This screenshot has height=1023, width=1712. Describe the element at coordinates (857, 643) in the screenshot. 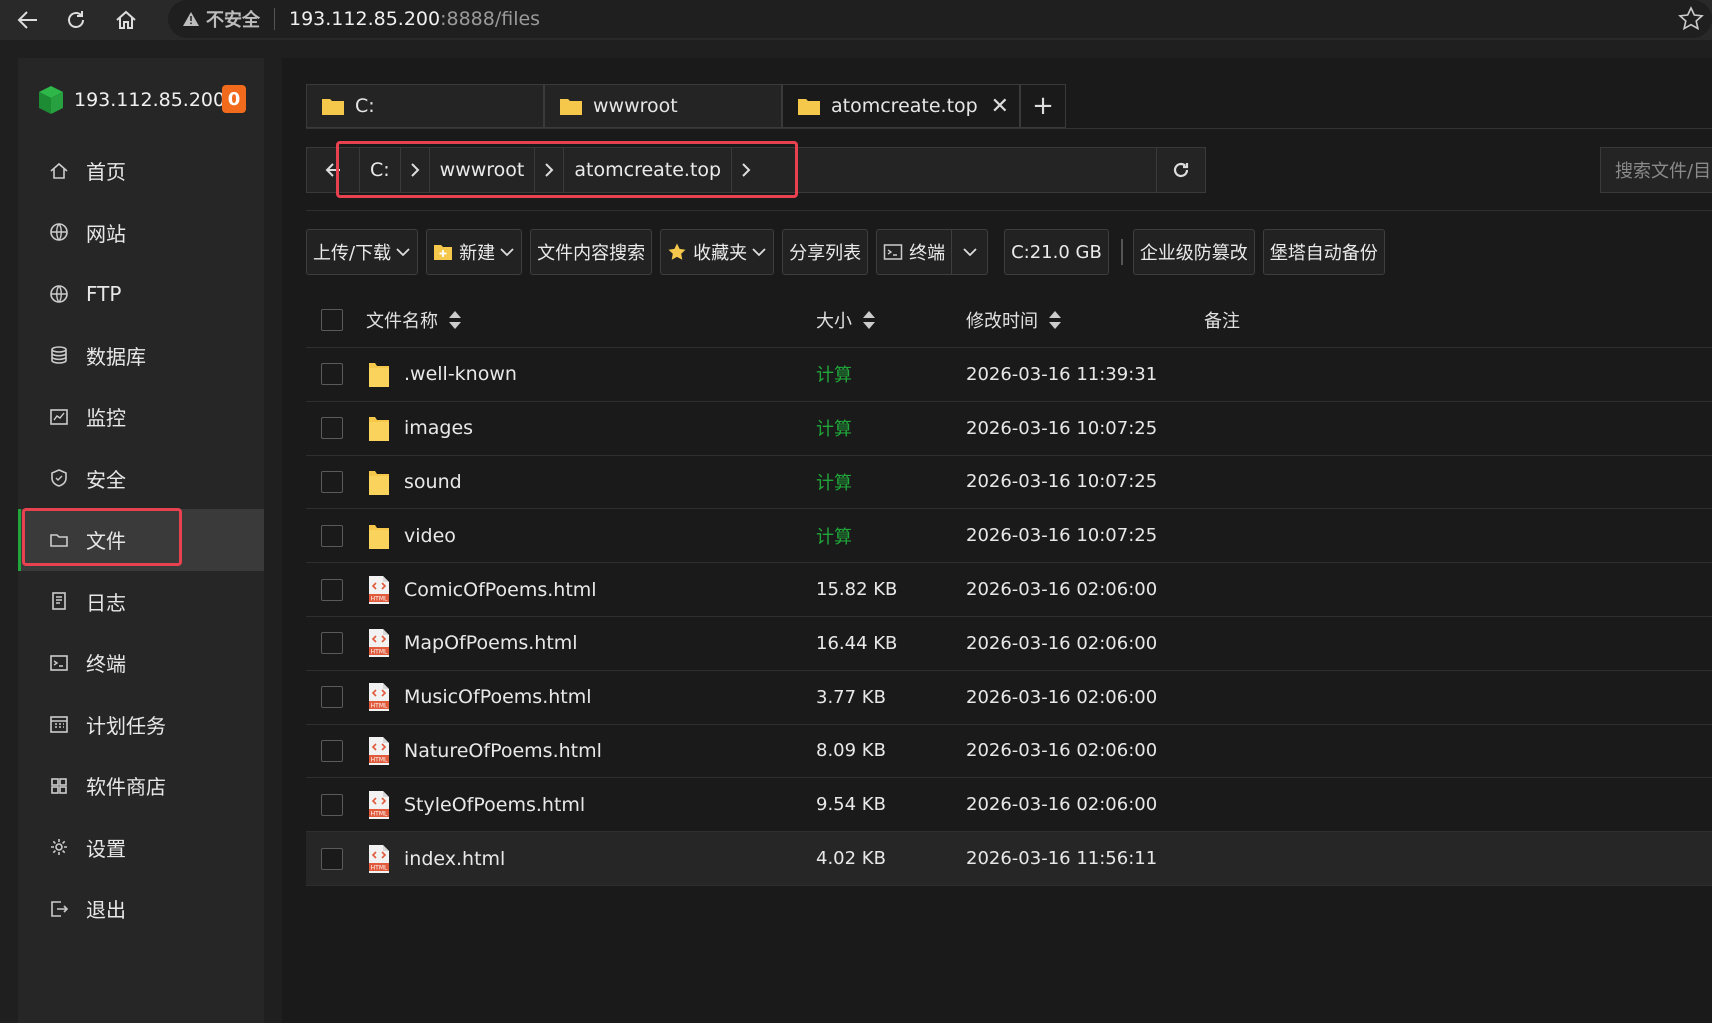

I see `file-size: 16.44 KB` at that location.